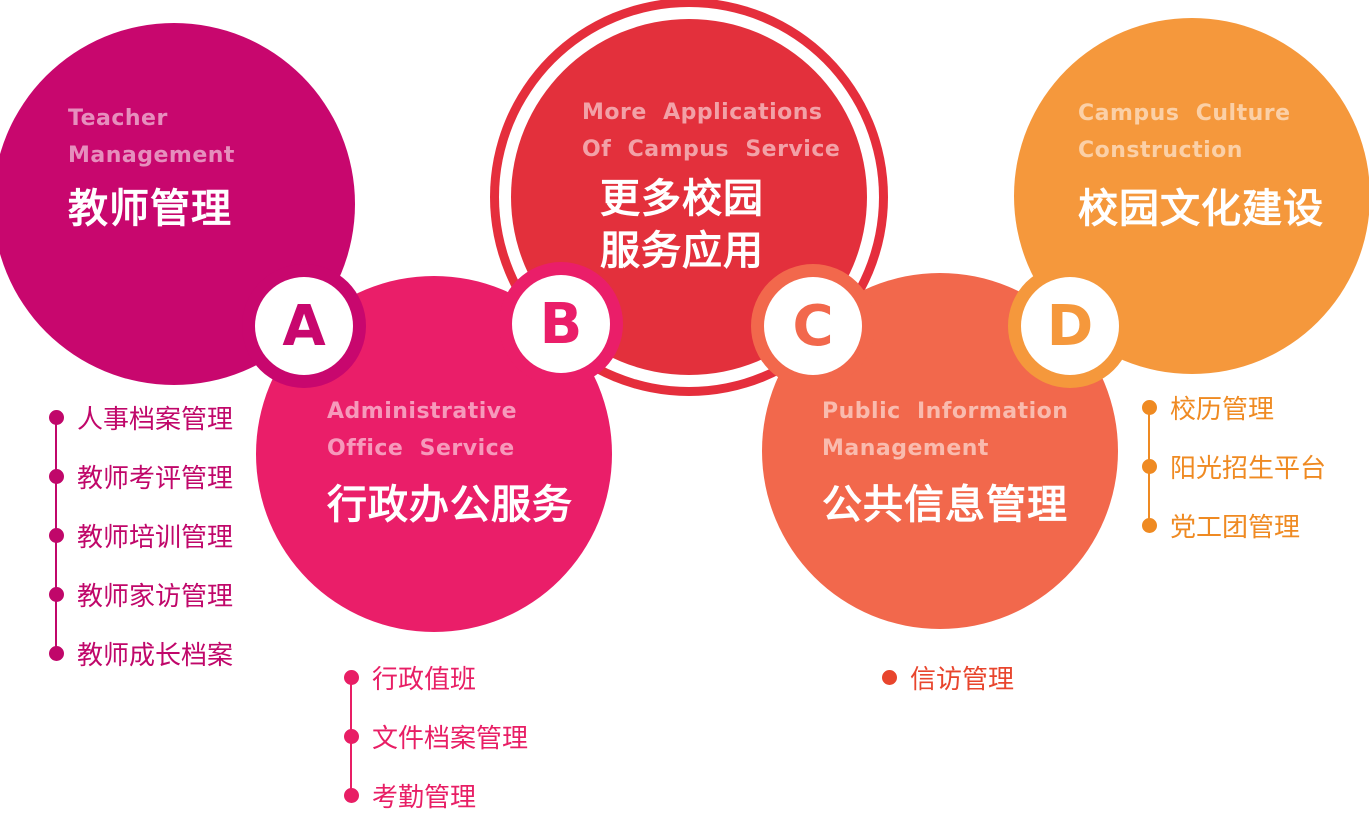 This screenshot has height=814, width=1369. Describe the element at coordinates (702, 112) in the screenshot. I see `more-applications-en-line-1: More Applications` at that location.